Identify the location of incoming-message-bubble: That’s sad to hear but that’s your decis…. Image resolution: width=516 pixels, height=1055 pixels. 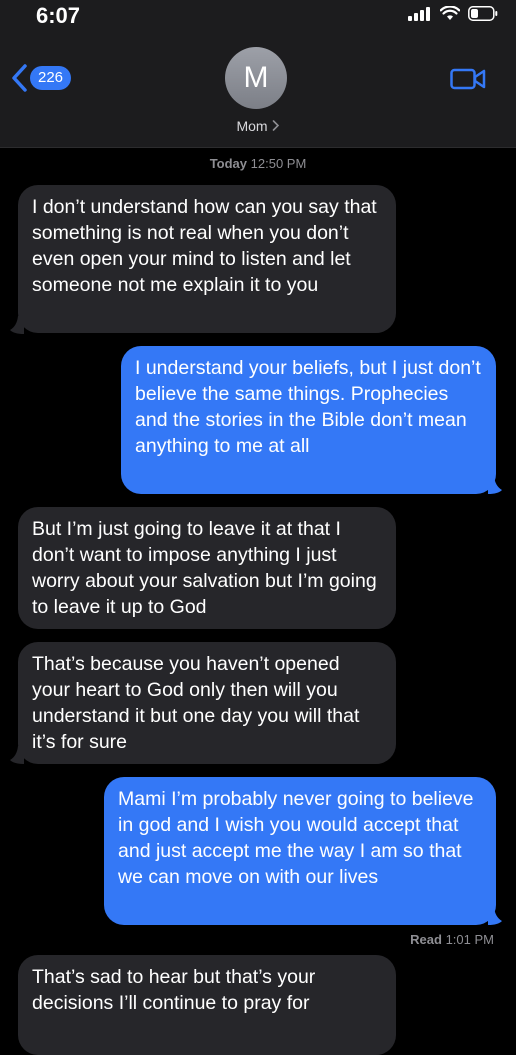
(207, 1005).